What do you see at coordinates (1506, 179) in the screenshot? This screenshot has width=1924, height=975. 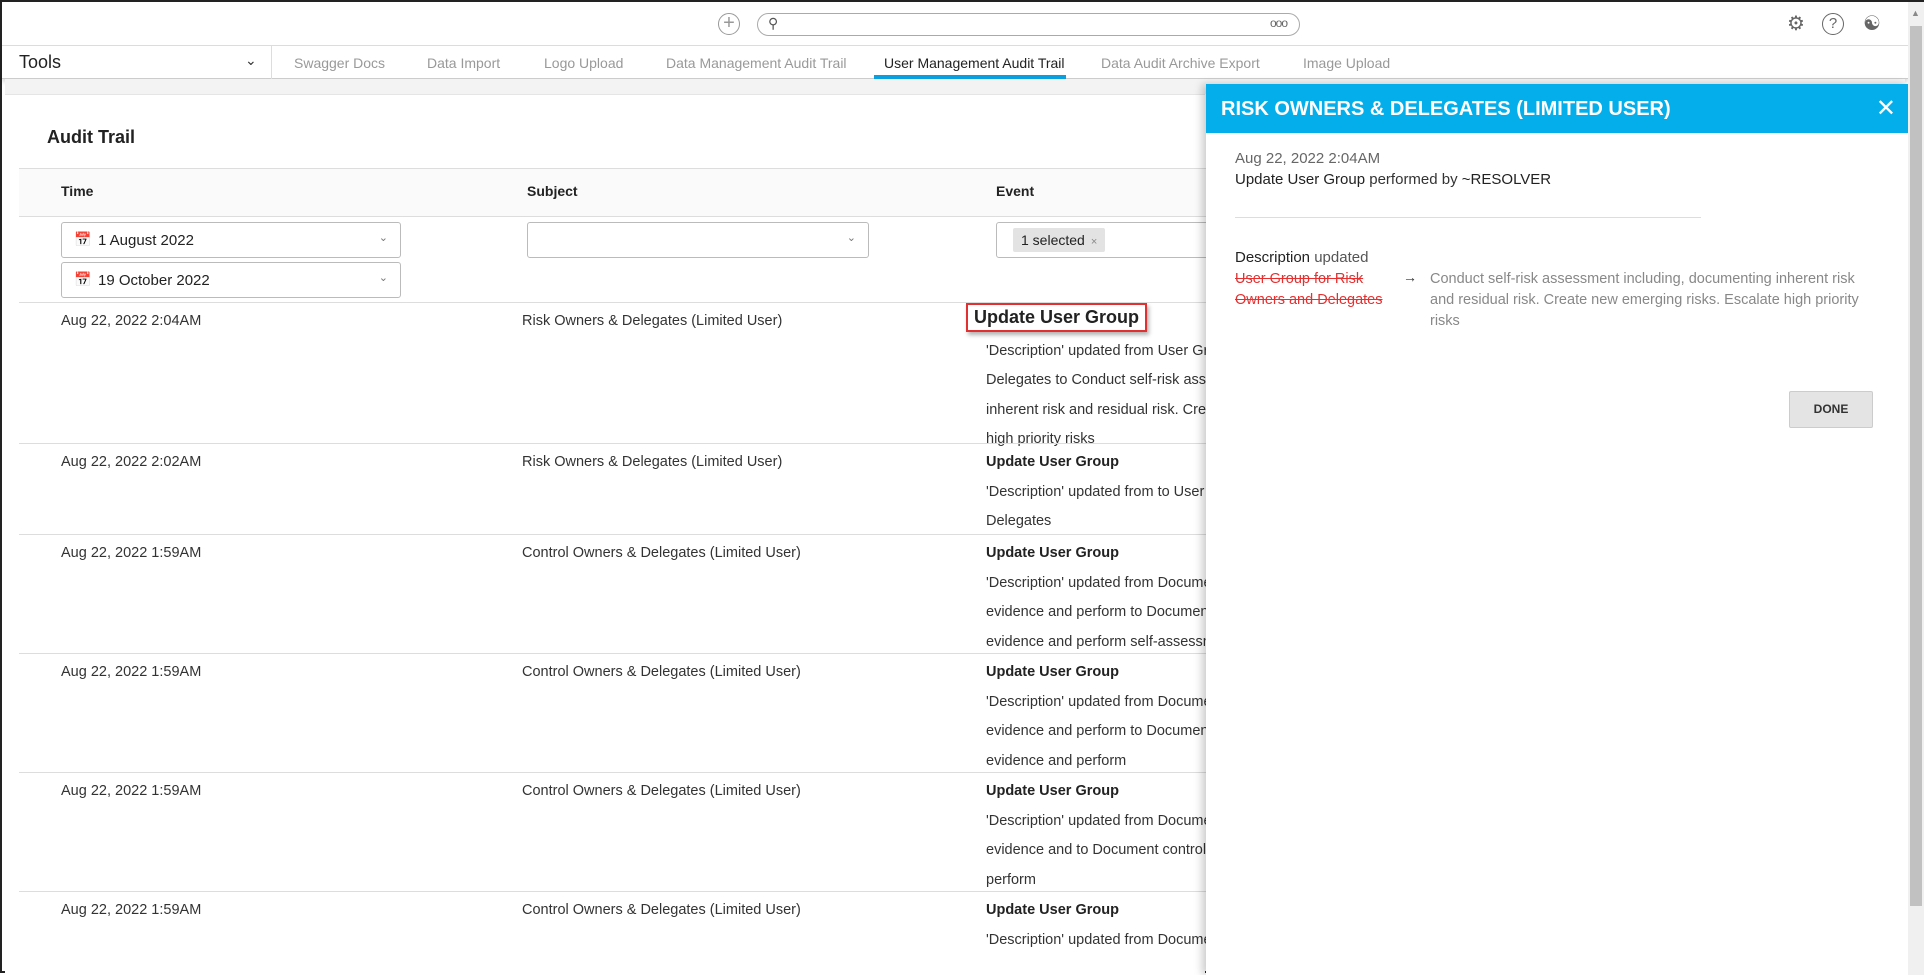 I see `performed-by-user: ~RESOLVER` at bounding box center [1506, 179].